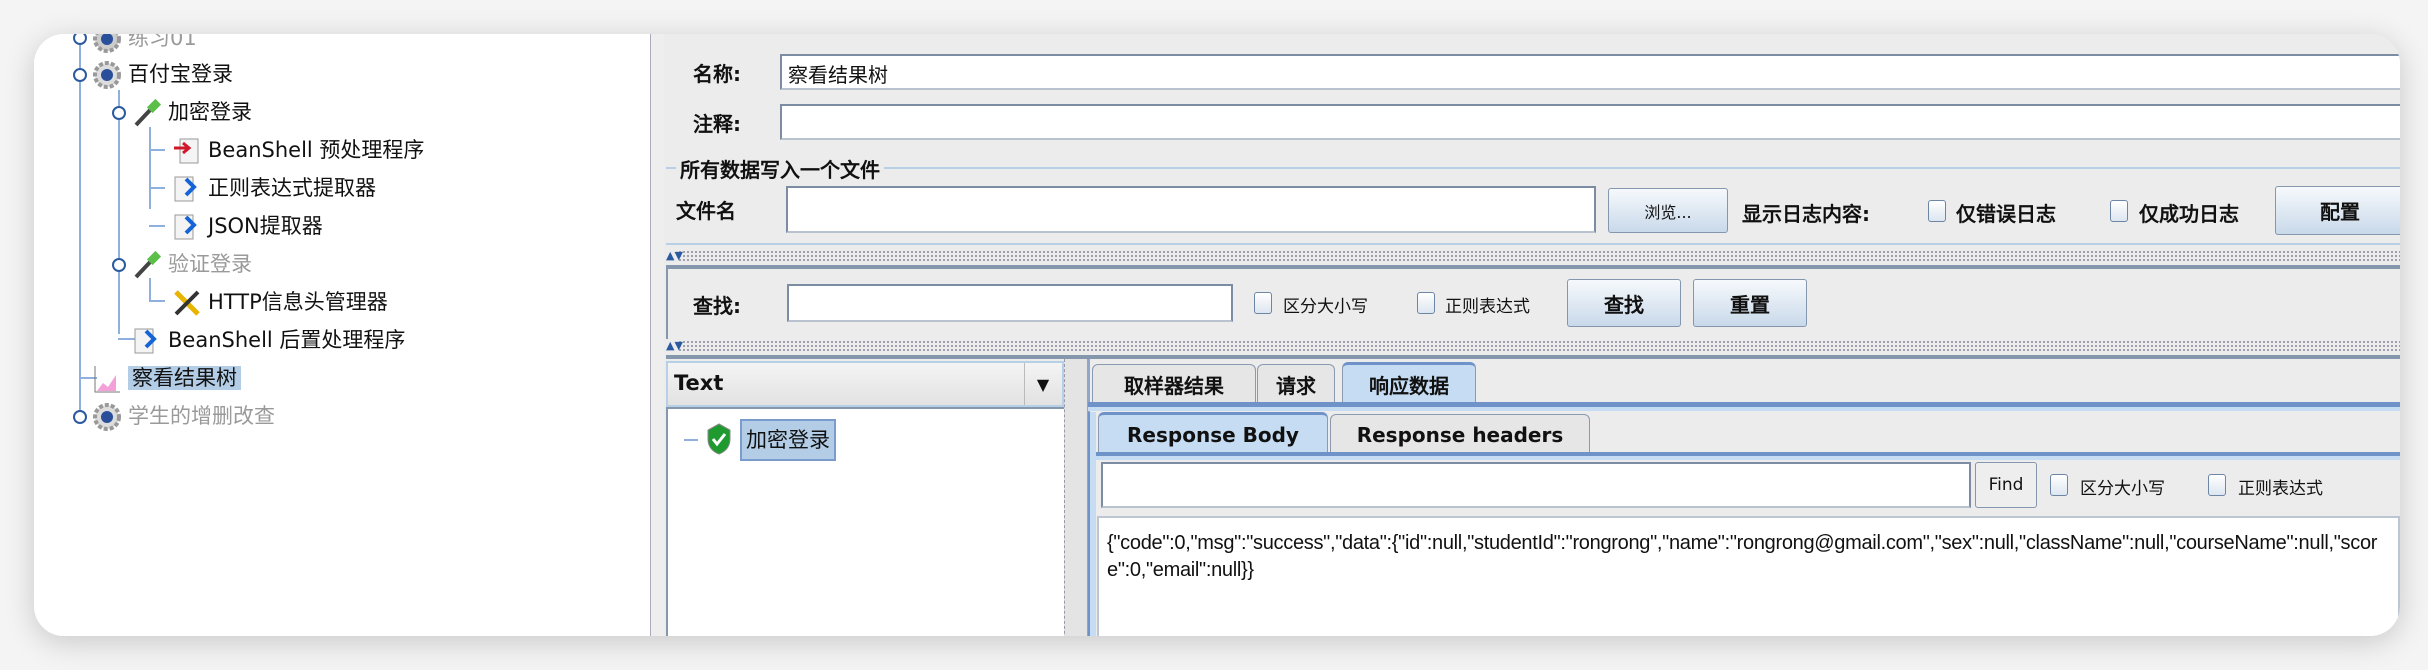 The height and width of the screenshot is (670, 2428). Describe the element at coordinates (1213, 433) in the screenshot. I see `subtab-response-body: Response Body` at that location.